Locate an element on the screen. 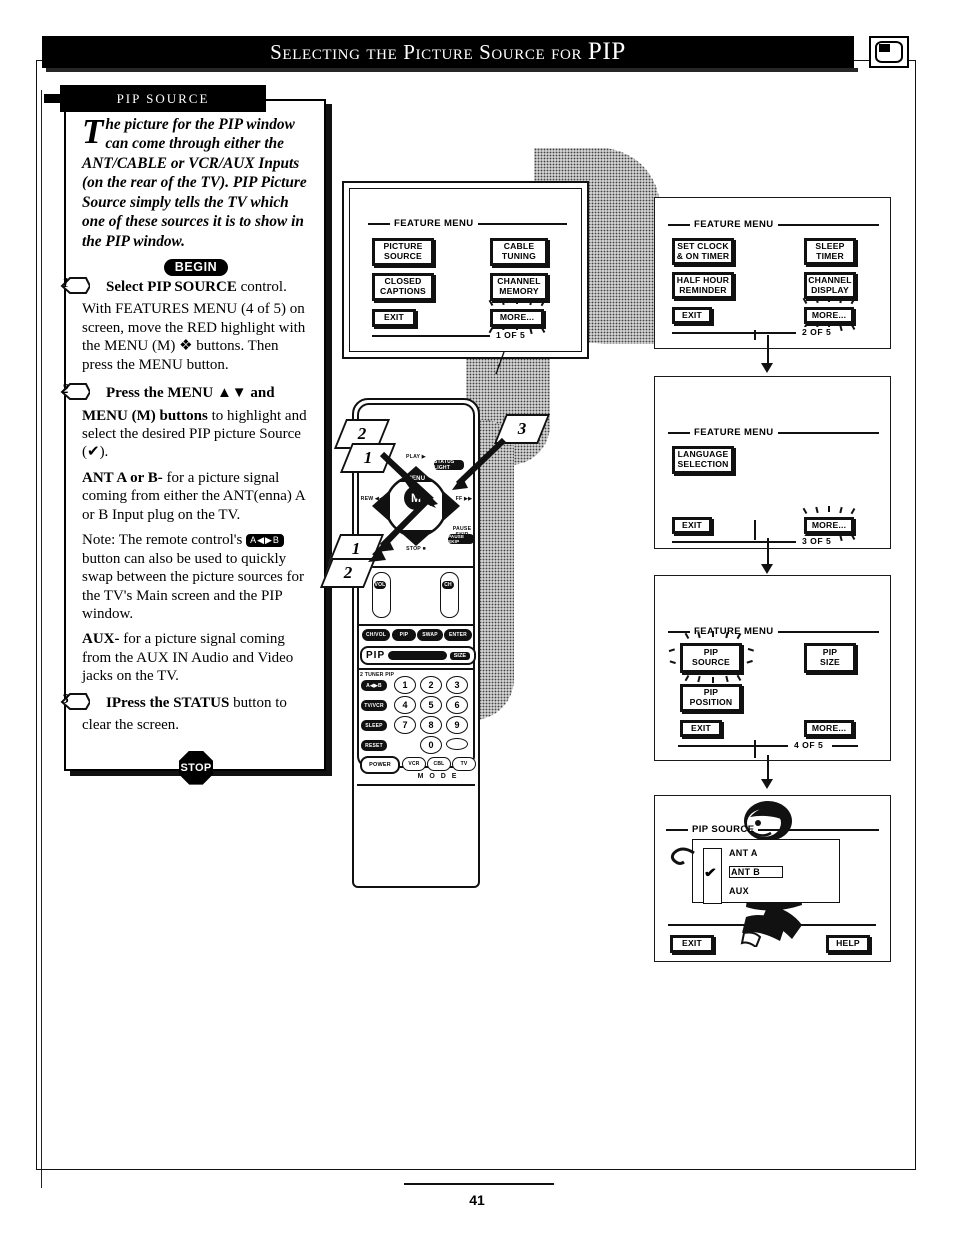 The image size is (954, 1235). menu1-to-remote-connector is located at coordinates (500, 363).